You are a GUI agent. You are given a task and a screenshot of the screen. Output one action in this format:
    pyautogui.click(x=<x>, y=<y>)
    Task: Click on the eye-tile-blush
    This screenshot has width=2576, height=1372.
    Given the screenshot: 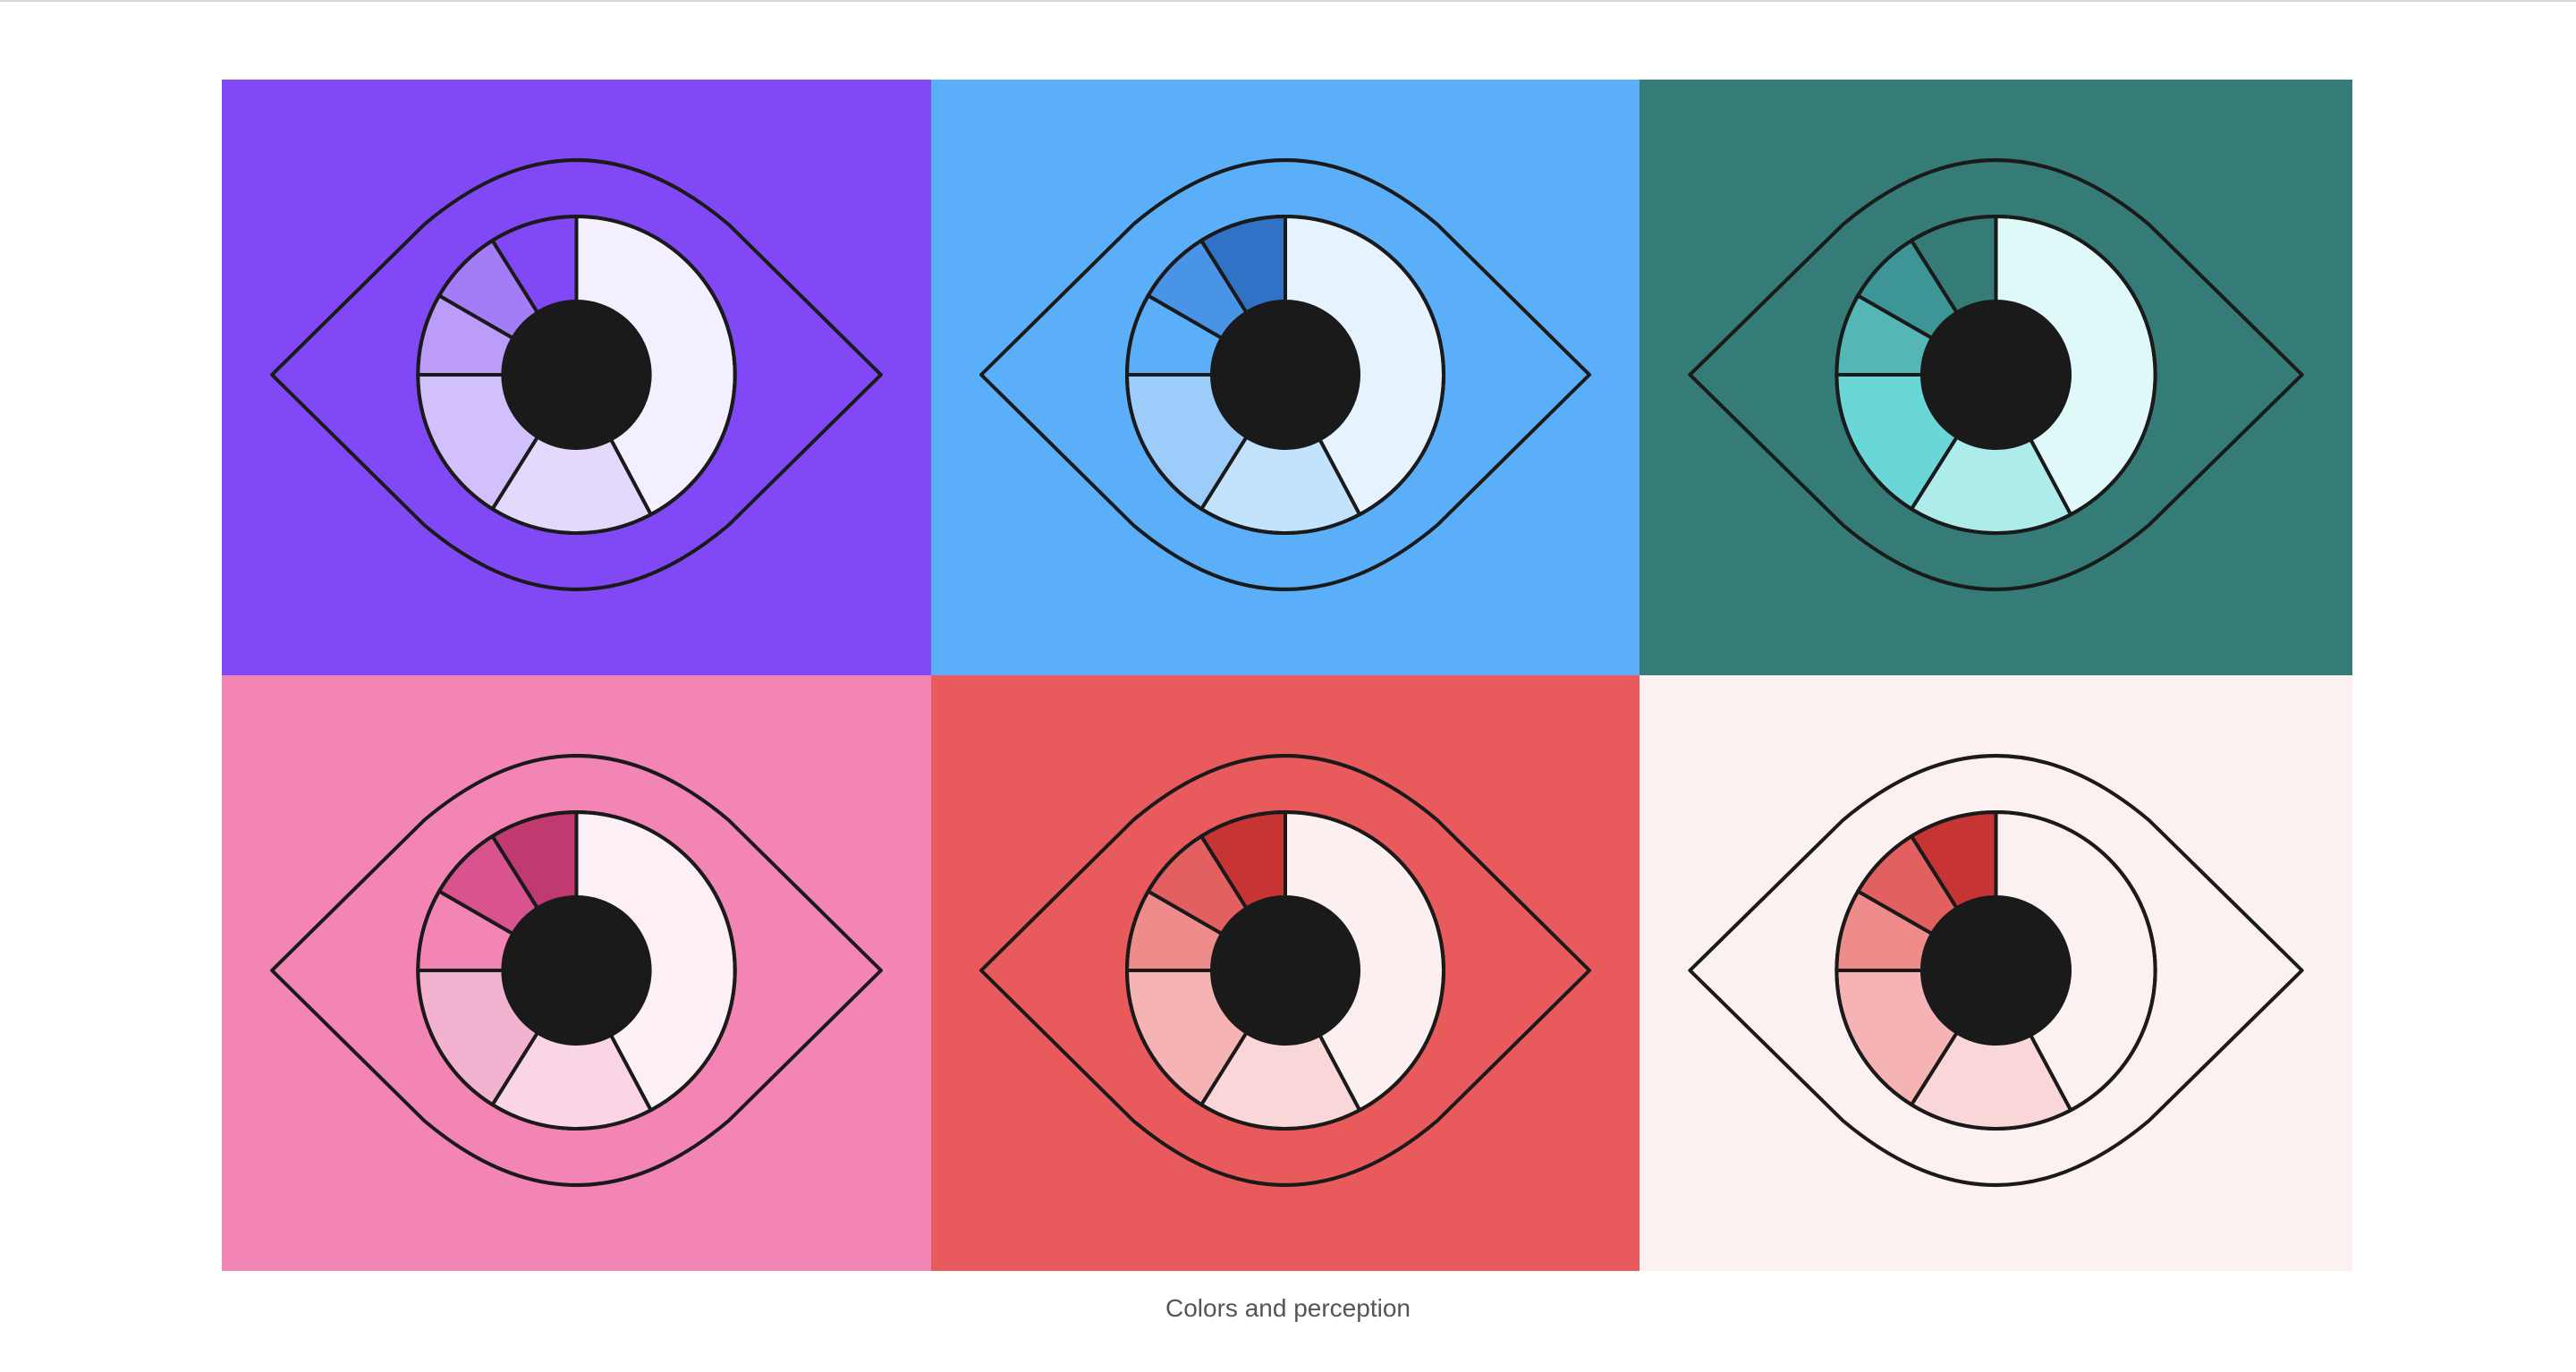 What is the action you would take?
    pyautogui.click(x=1996, y=973)
    